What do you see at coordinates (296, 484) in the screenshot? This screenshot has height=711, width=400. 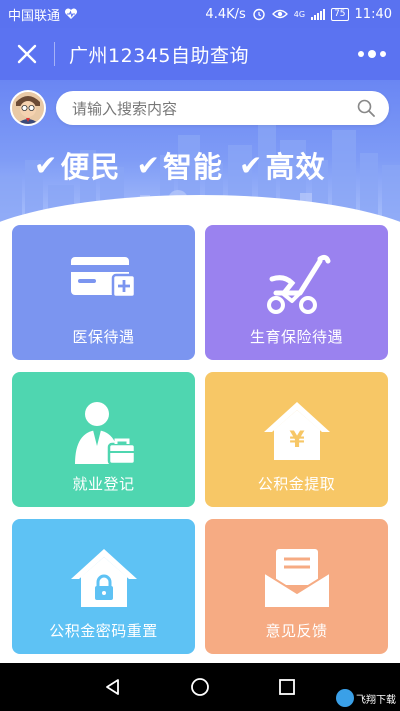 I see `tile-label: 公积金提取` at bounding box center [296, 484].